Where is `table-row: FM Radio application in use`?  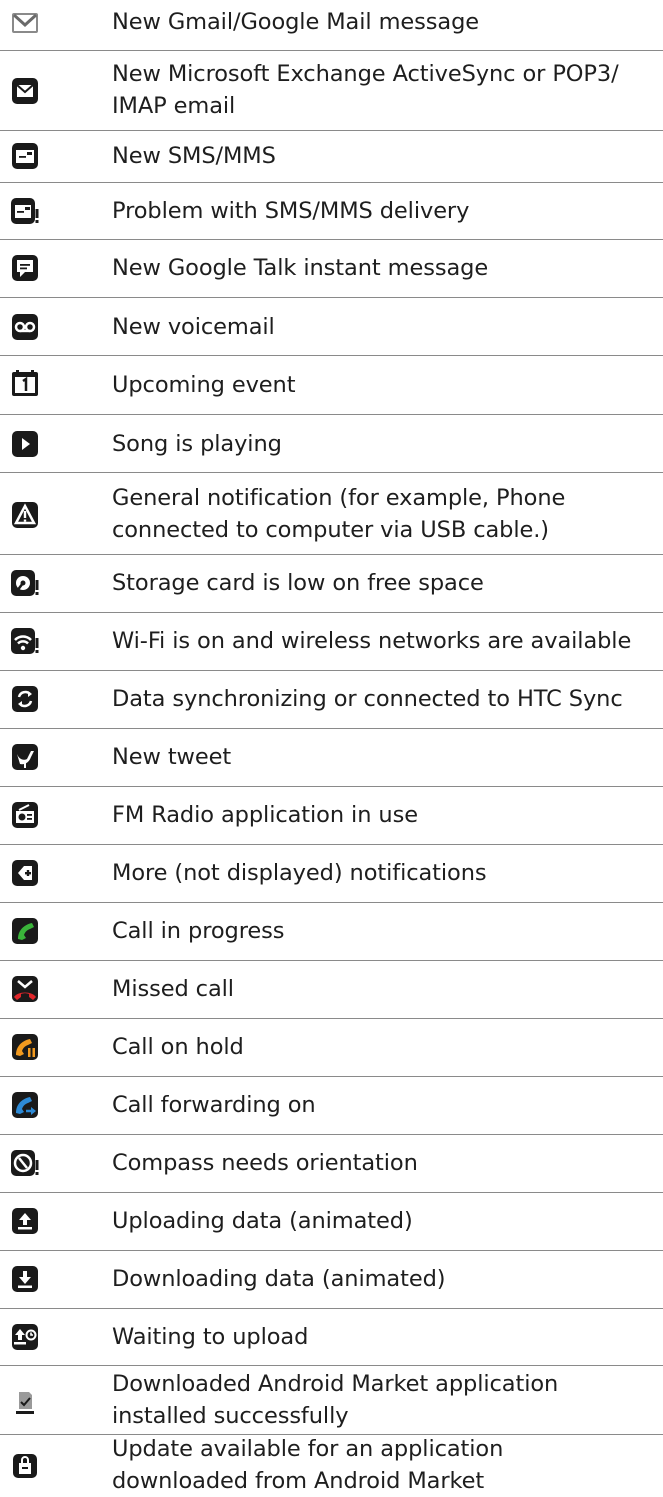
table-row: FM Radio application in use is located at coordinates (331, 816).